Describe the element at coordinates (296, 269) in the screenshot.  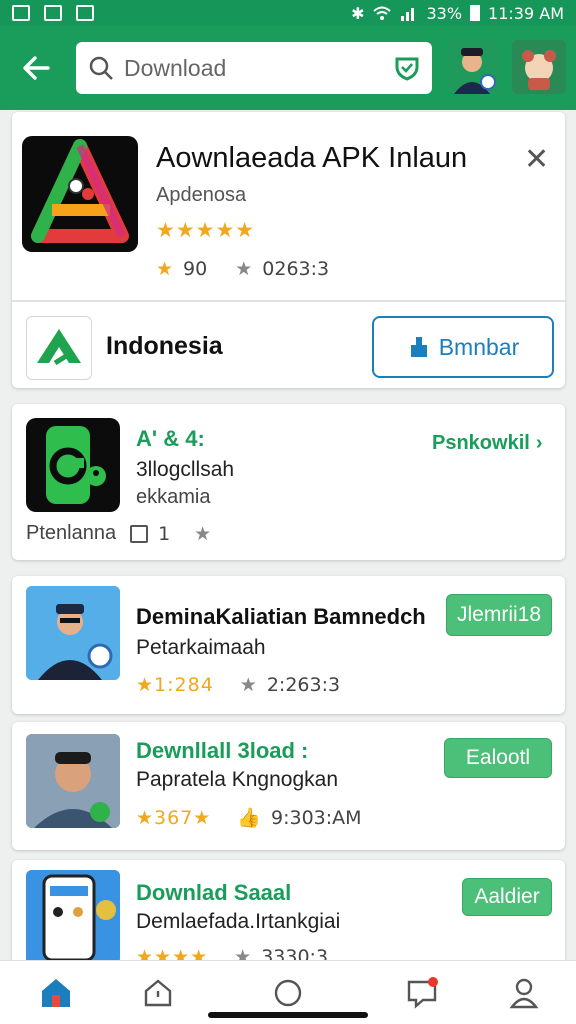
I see `download-count: 0263:3` at that location.